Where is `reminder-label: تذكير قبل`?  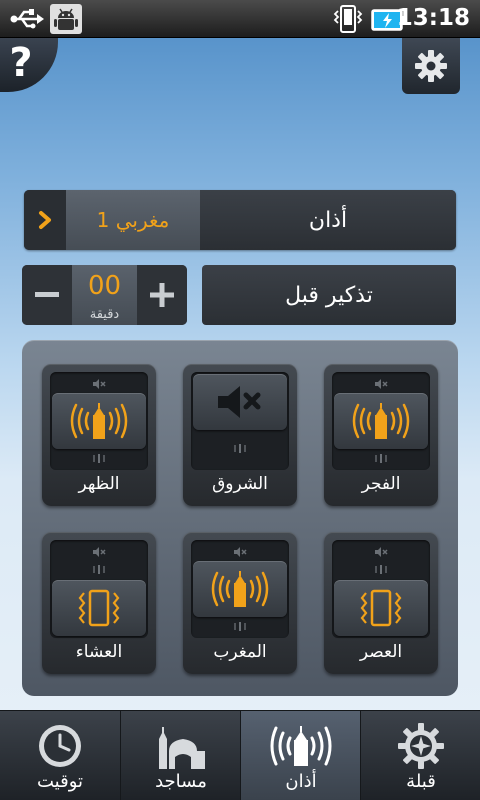
reminder-label: تذكير قبل is located at coordinates (329, 295).